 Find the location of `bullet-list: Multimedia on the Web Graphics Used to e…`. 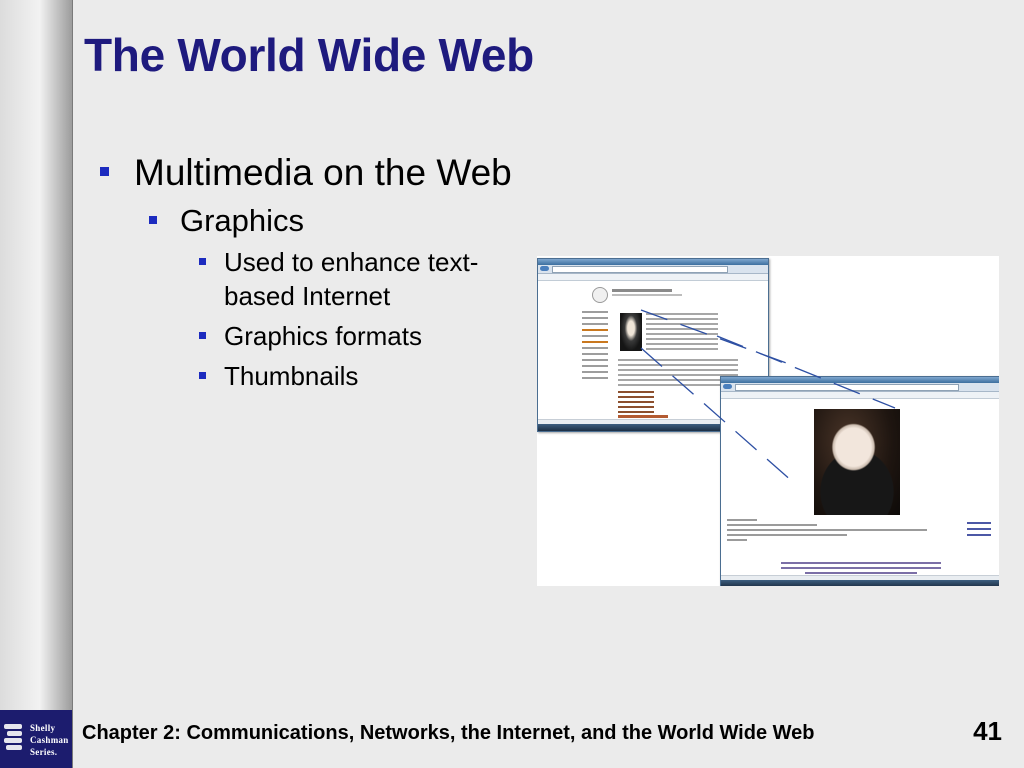

bullet-list: Multimedia on the Web Graphics Used to e… is located at coordinates (308, 271).